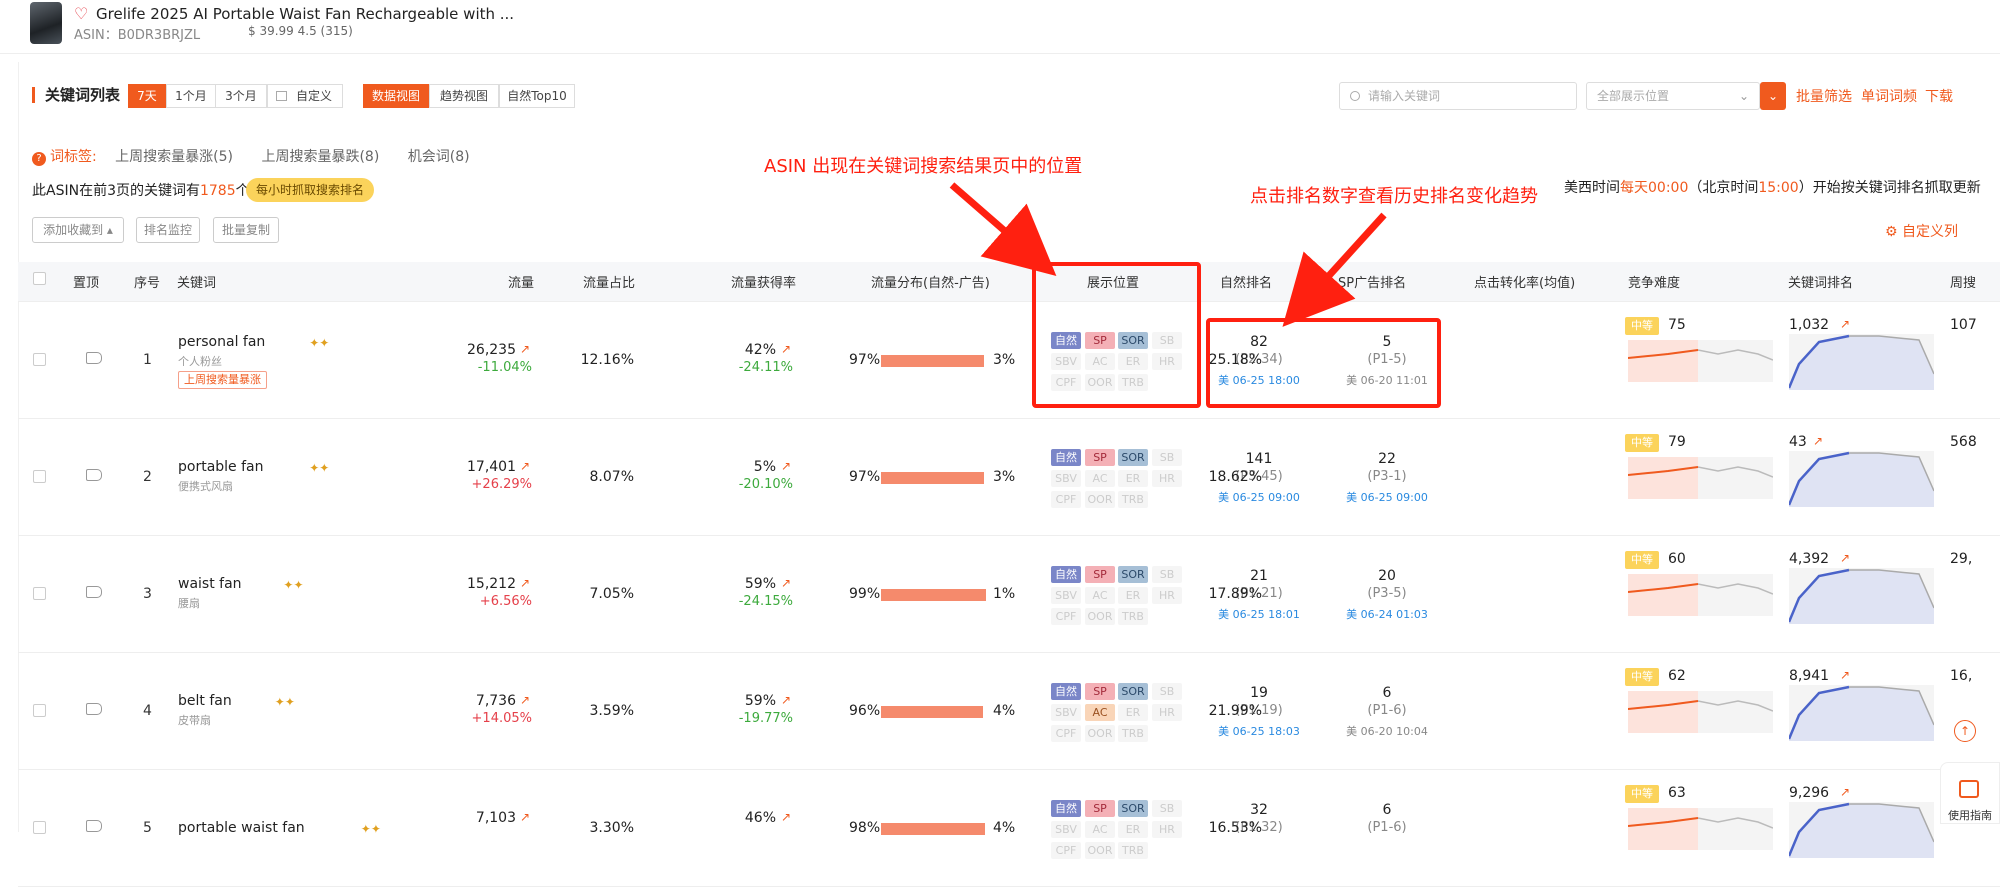  Describe the element at coordinates (933, 829) in the screenshot. I see `traffic-dist-bar` at that location.